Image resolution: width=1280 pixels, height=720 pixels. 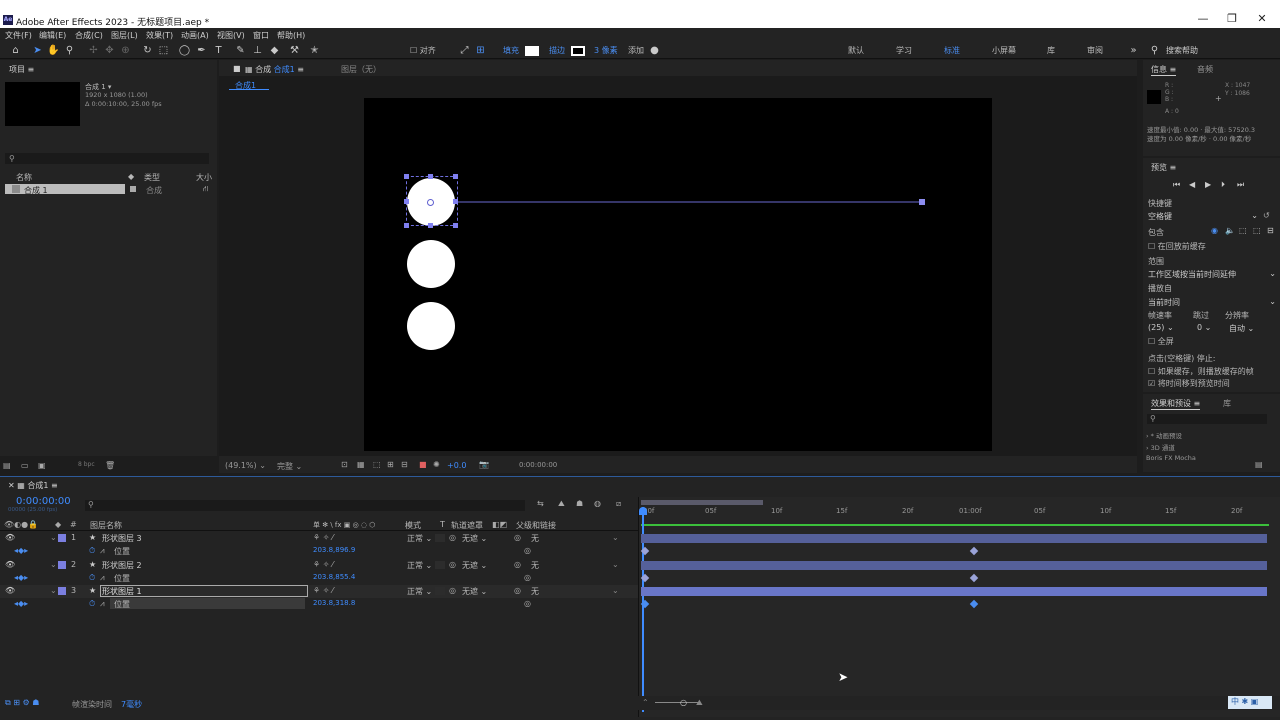 What do you see at coordinates (89, 35) in the screenshot?
I see `menu-composition: 合成(C)` at bounding box center [89, 35].